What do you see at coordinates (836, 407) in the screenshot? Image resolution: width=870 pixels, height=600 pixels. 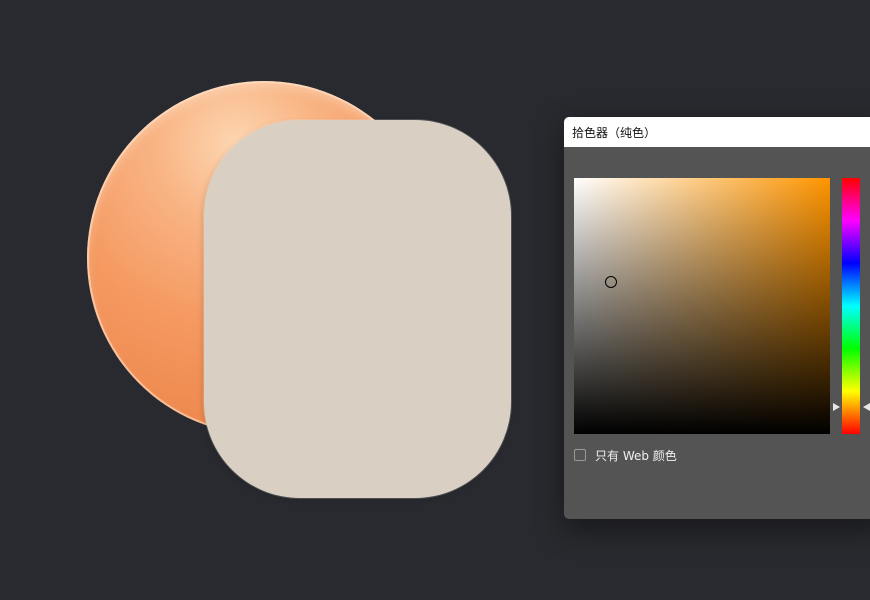 I see `hue-slider-left-arrow-icon` at bounding box center [836, 407].